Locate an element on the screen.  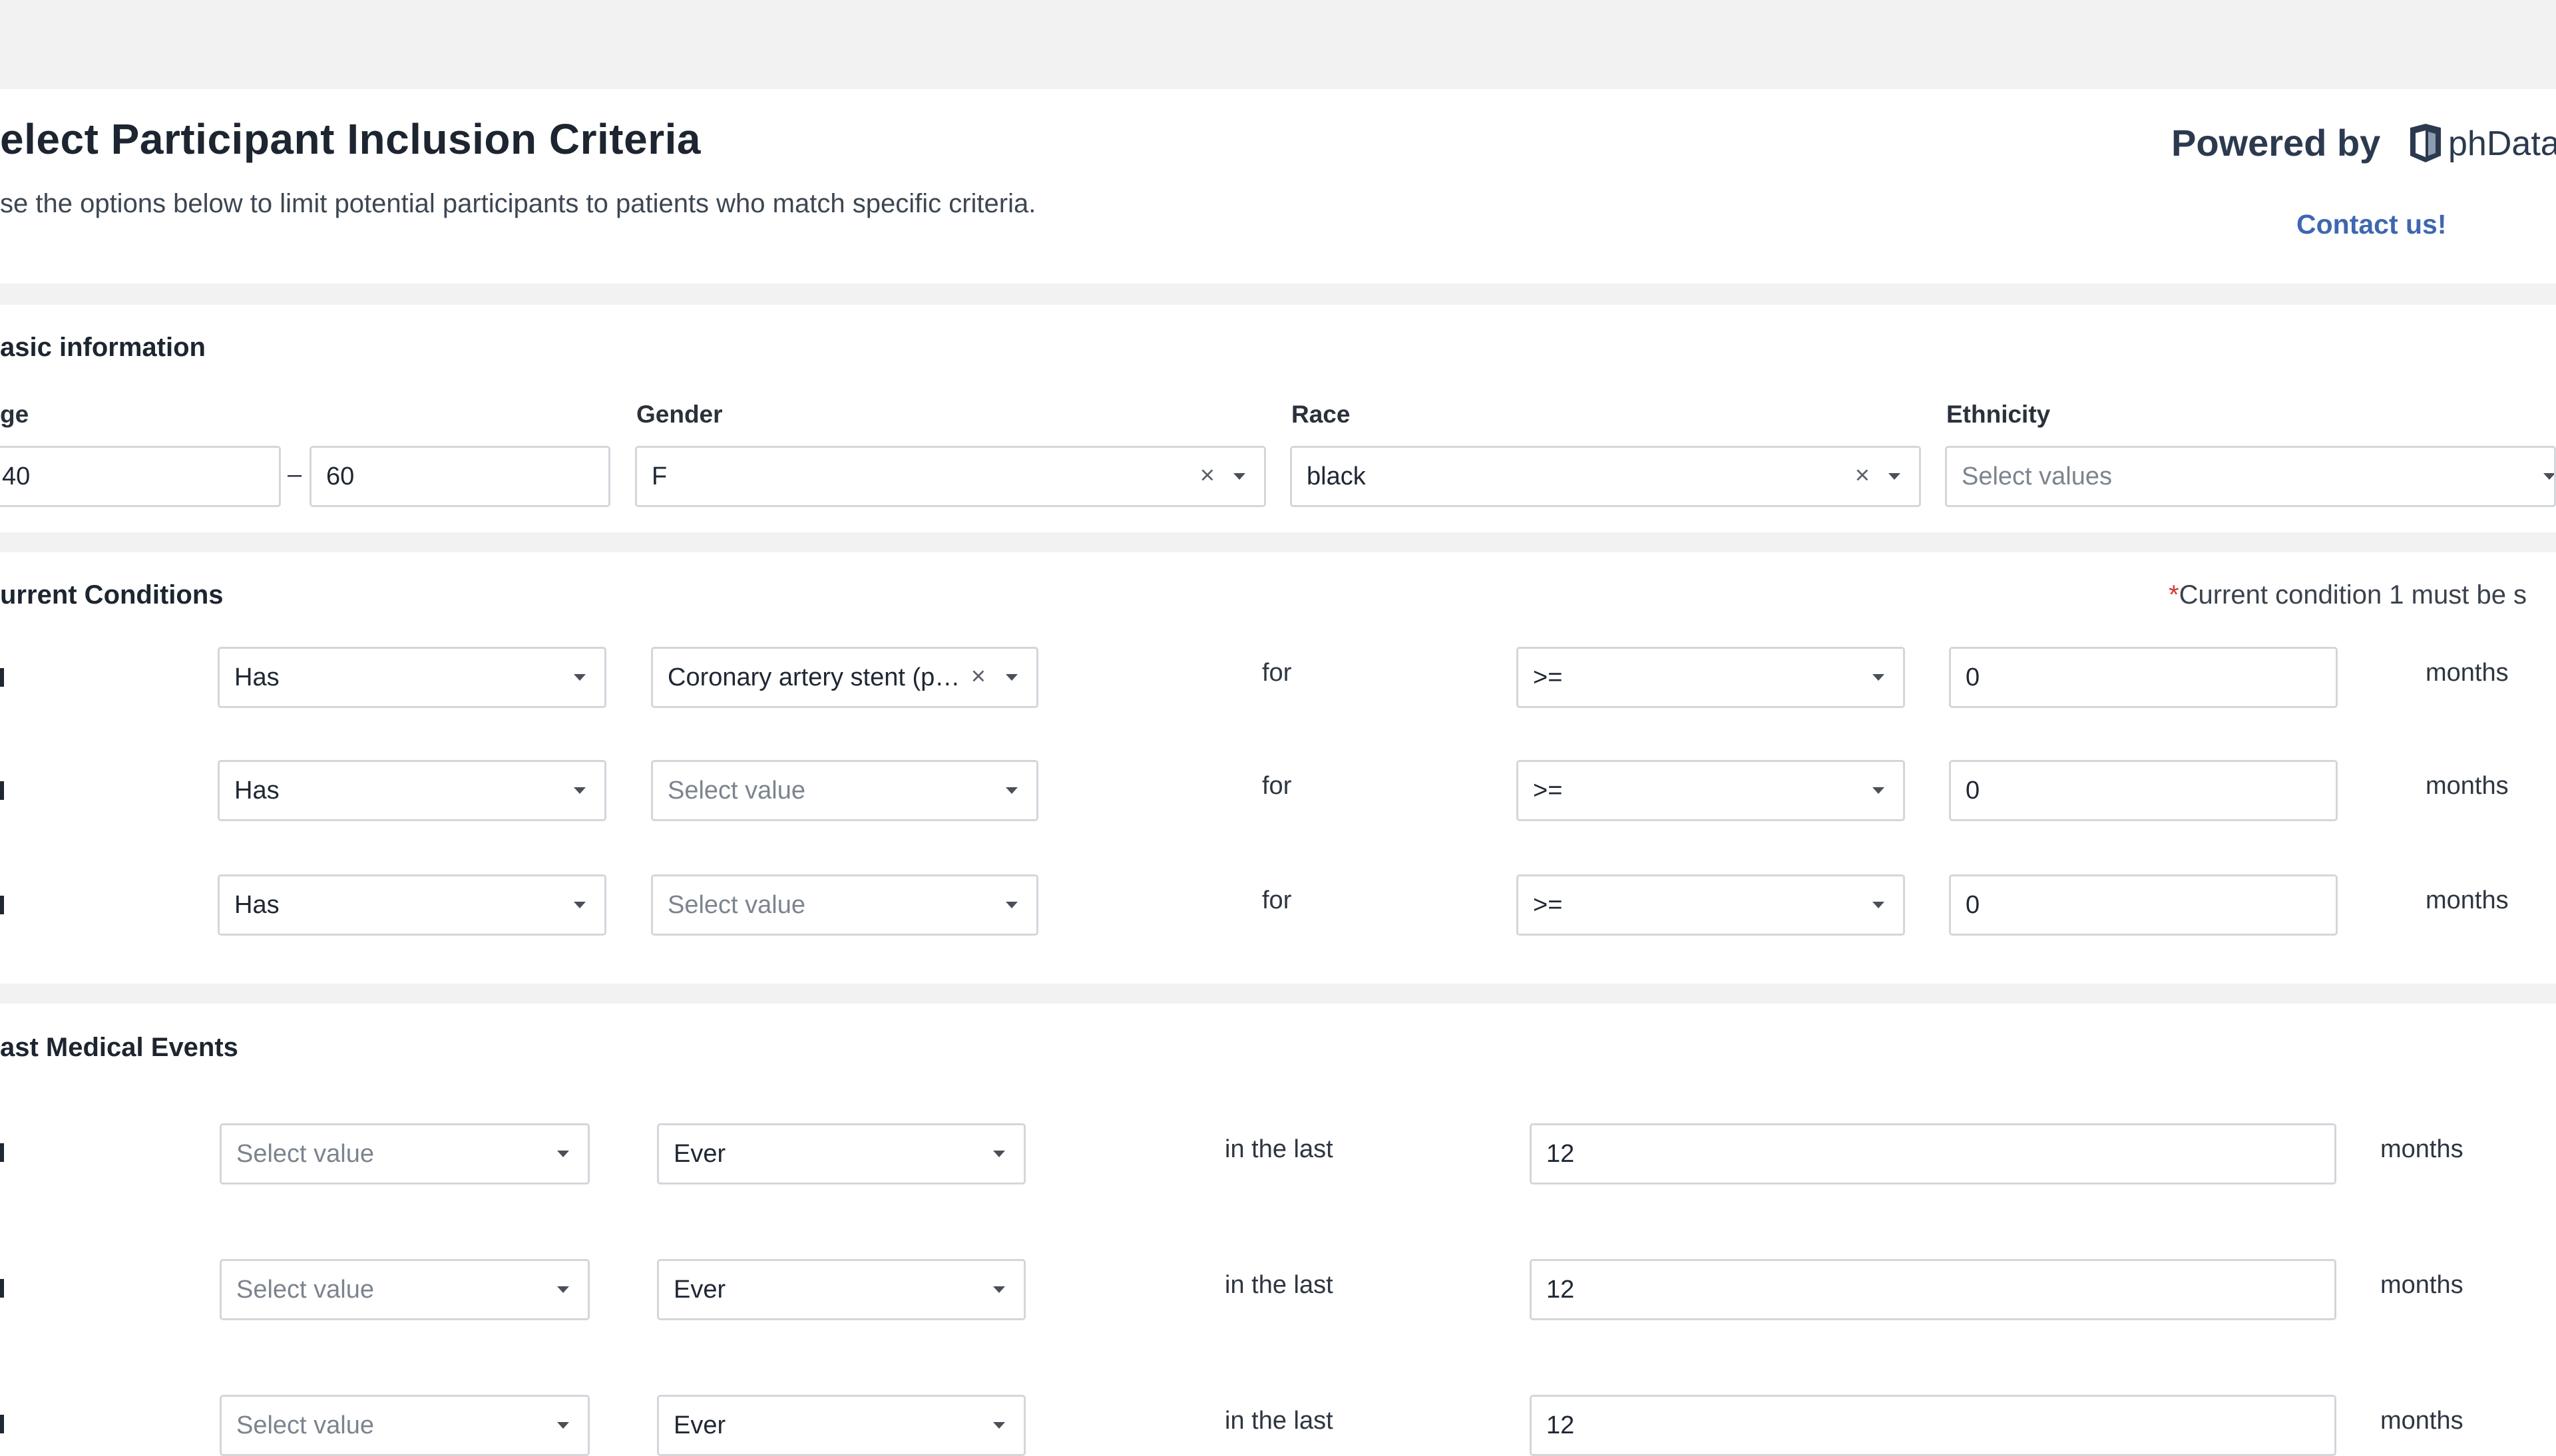
brand-name: phData is located at coordinates (2502, 143).